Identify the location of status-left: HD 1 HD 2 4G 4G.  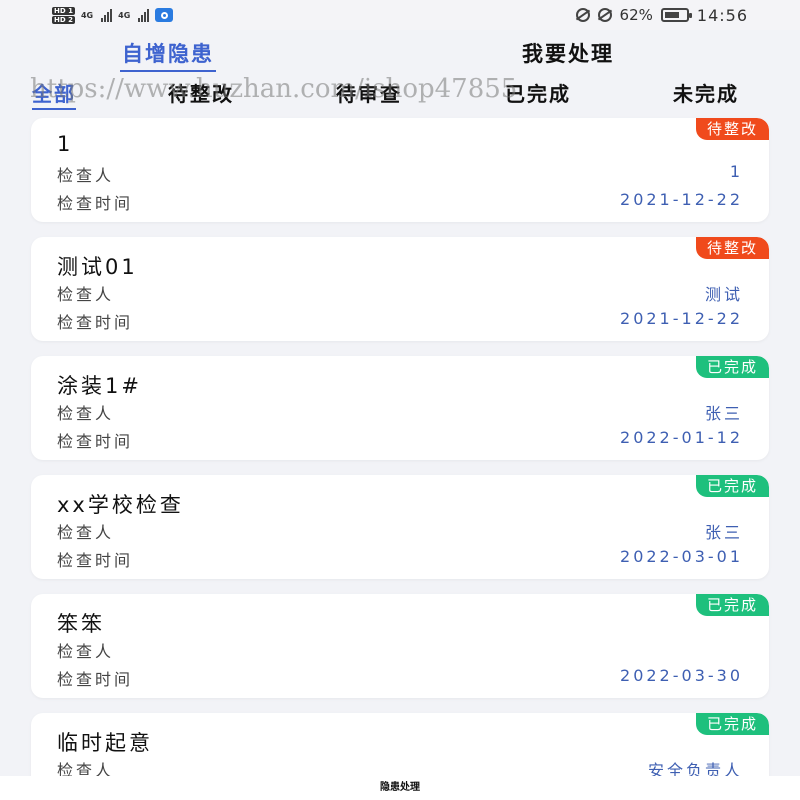
(113, 15).